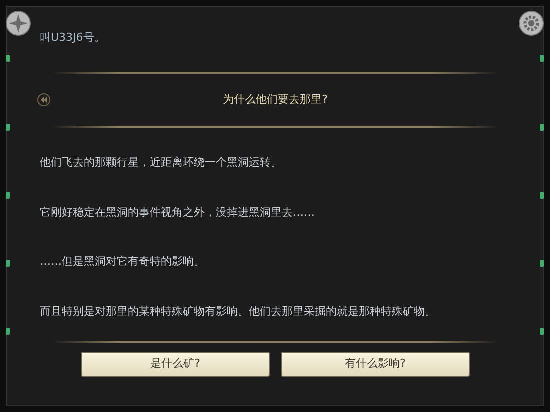  I want to click on dialog-paragraph: ……但是黑洞对它有奇特的影响。, so click(122, 262).